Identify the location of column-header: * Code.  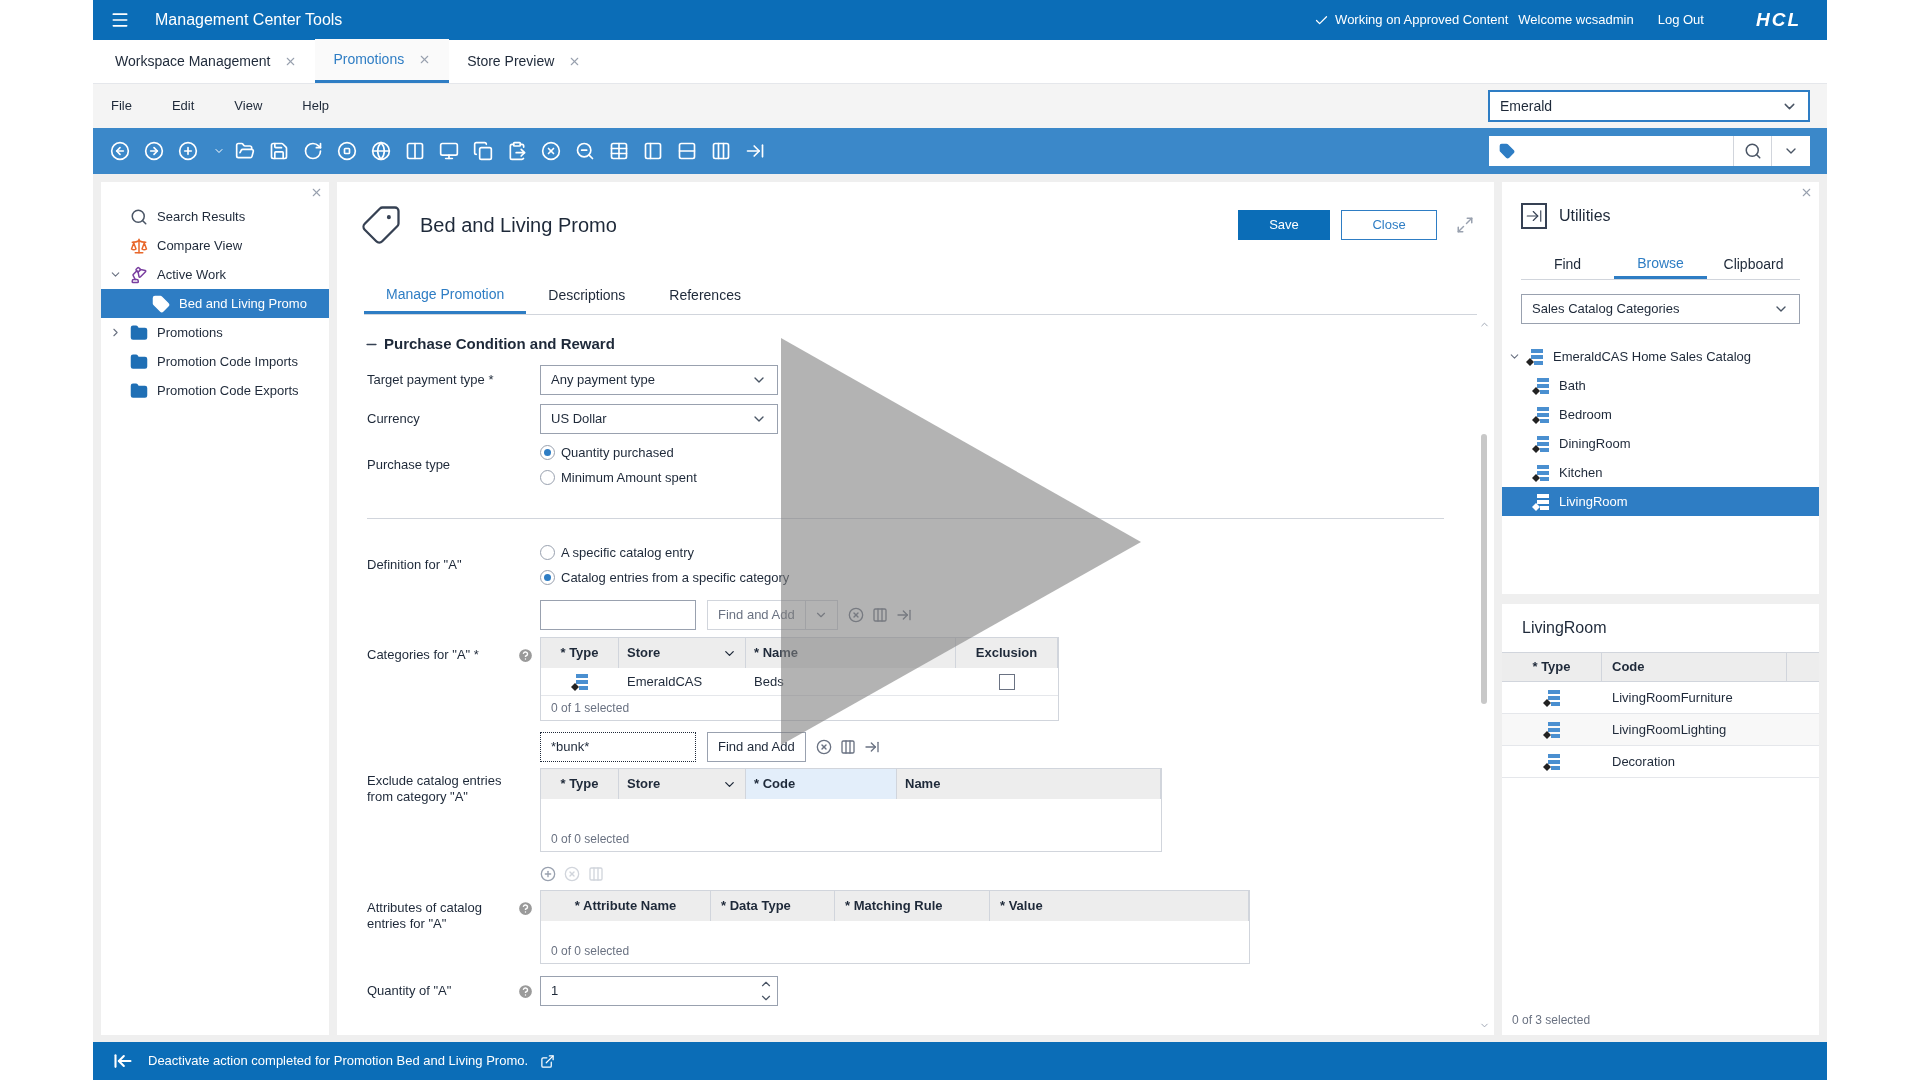
(821, 784).